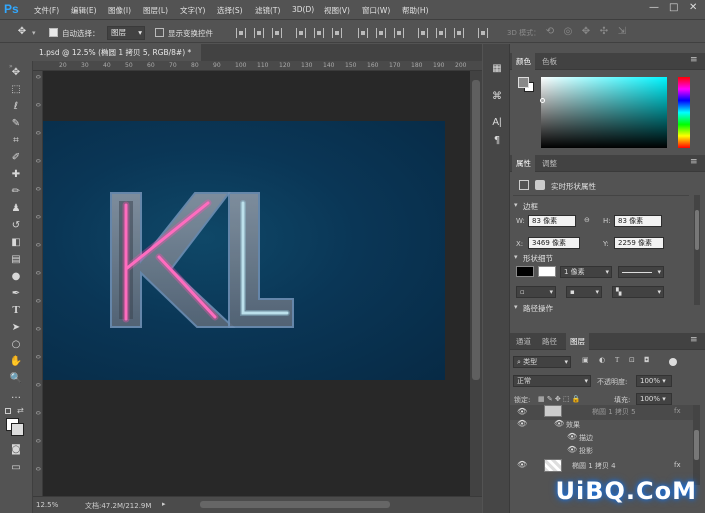  I want to click on filter-type-icon: T, so click(617, 360).